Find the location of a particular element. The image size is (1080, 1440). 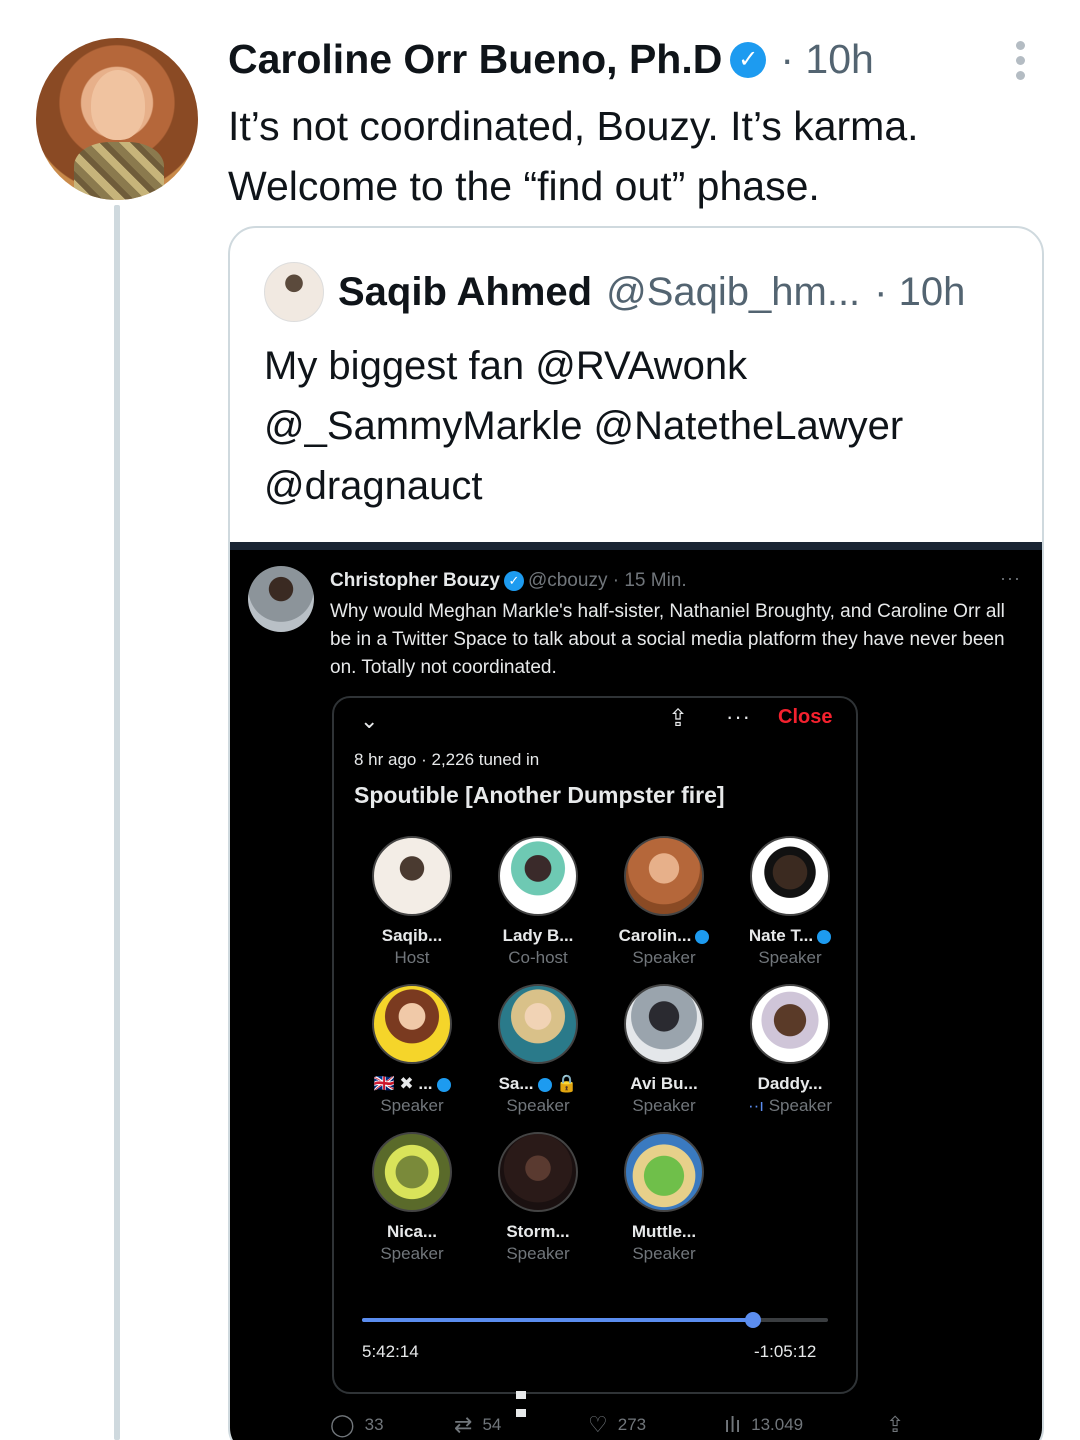

quote-header: Saqib Ahmed @Saqib_hm... · 10h is located at coordinates (614, 292).